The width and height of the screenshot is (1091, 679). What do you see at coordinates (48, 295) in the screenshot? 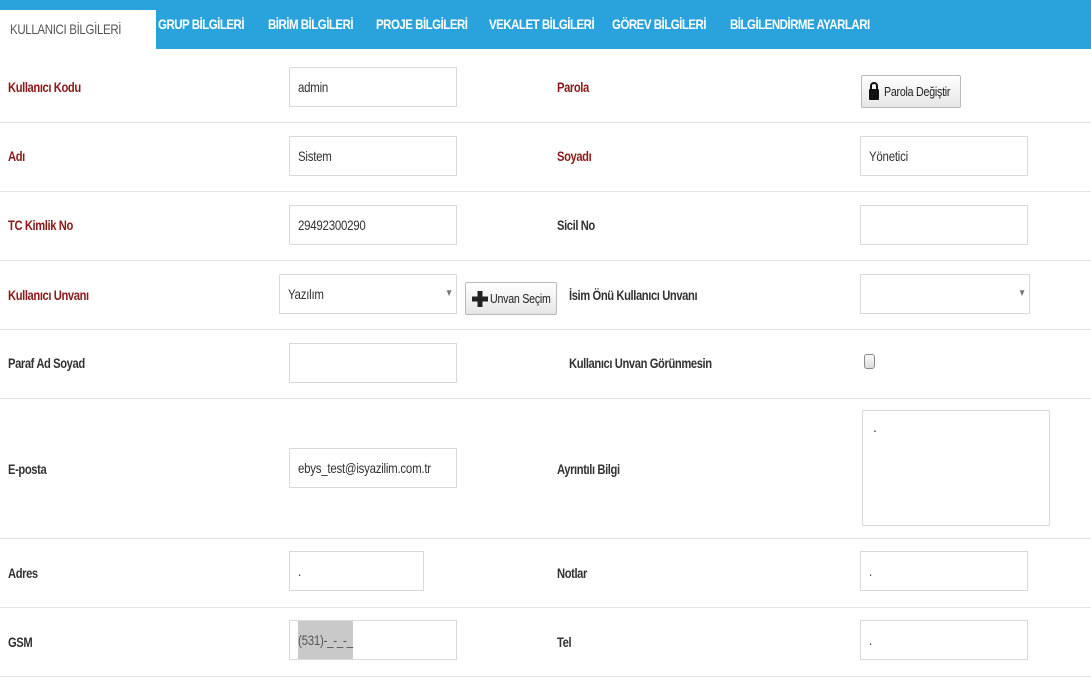
I see `kullanici-unvani-label: Kullanıcı Unvanı` at bounding box center [48, 295].